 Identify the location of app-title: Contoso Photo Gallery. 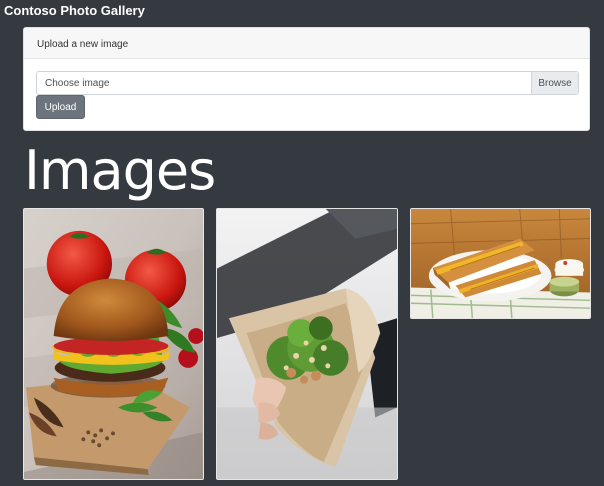
(74, 10).